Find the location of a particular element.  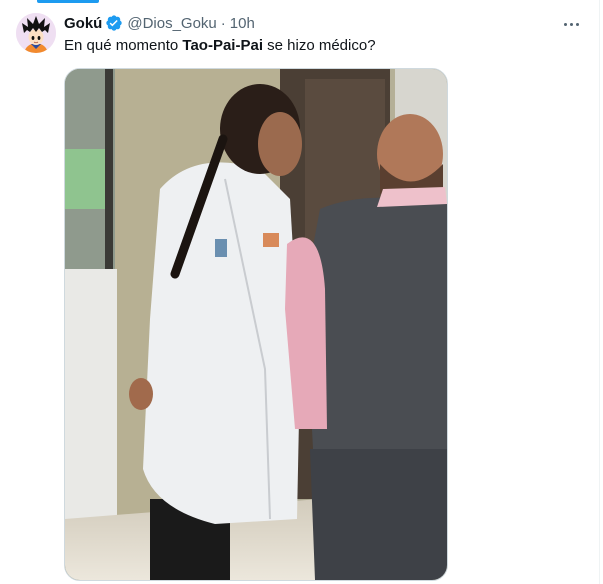

tweet-text-bold: Tao-Pai-Pai is located at coordinates (222, 45).